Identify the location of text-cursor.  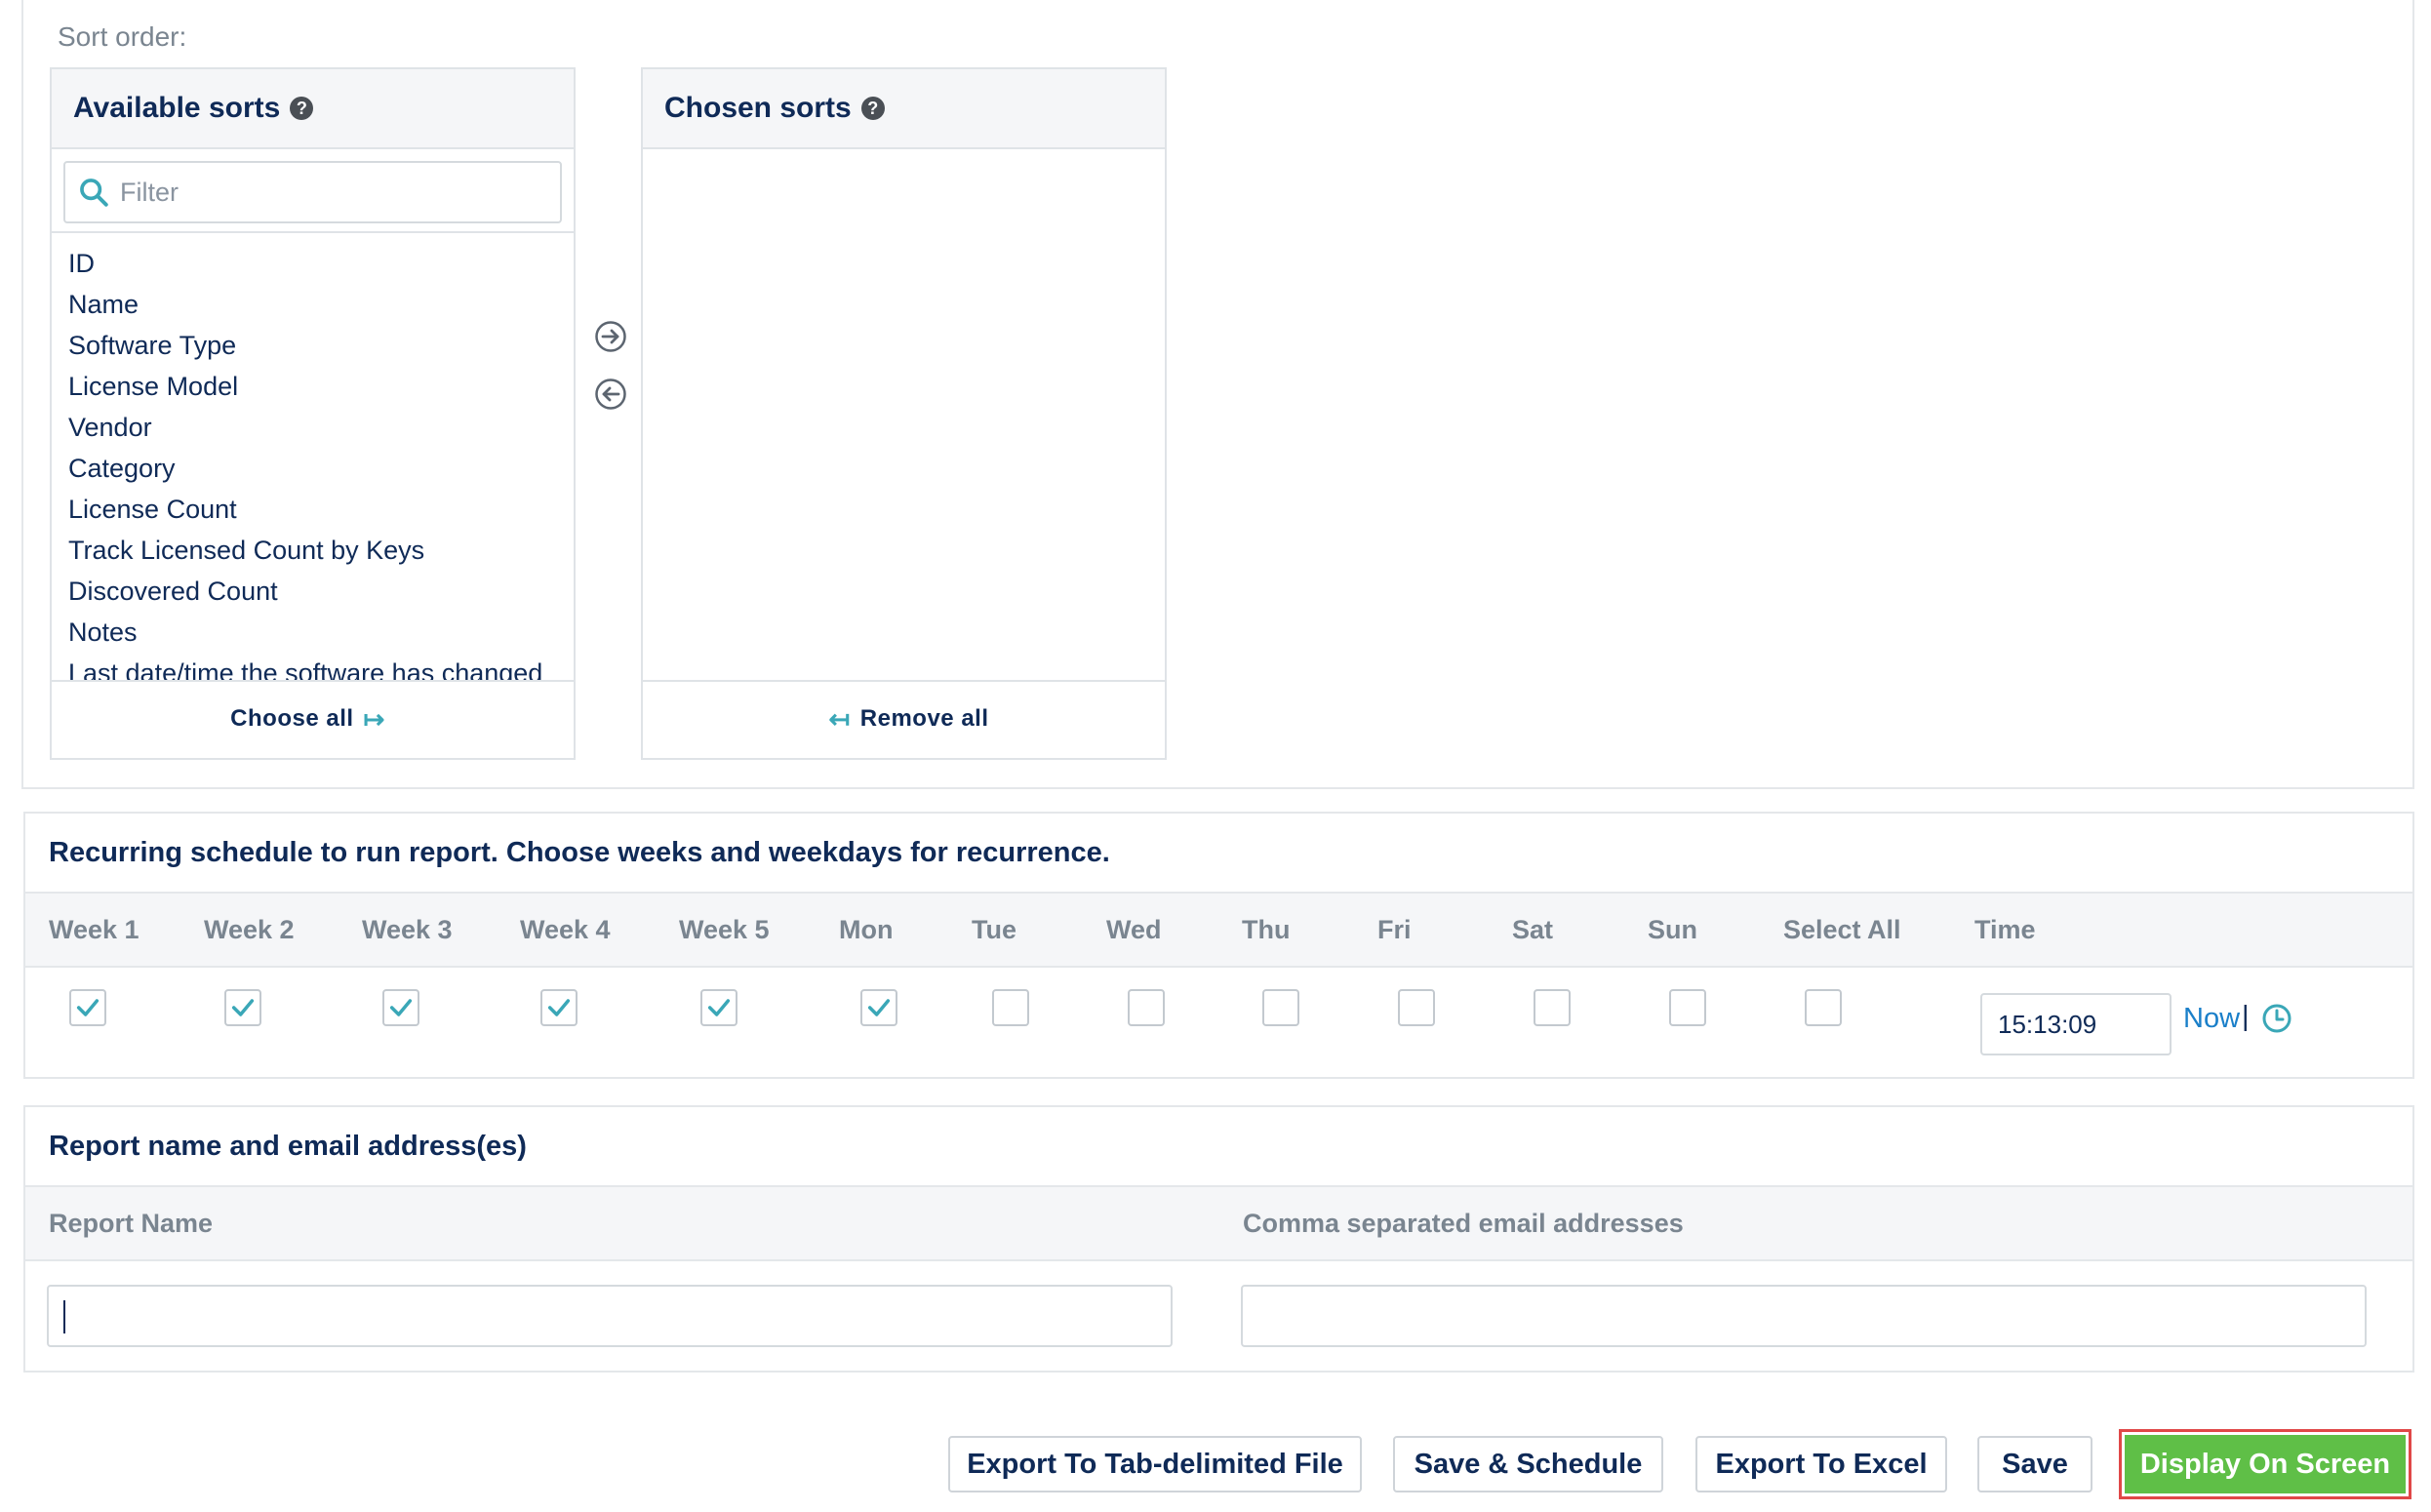
(64, 1316).